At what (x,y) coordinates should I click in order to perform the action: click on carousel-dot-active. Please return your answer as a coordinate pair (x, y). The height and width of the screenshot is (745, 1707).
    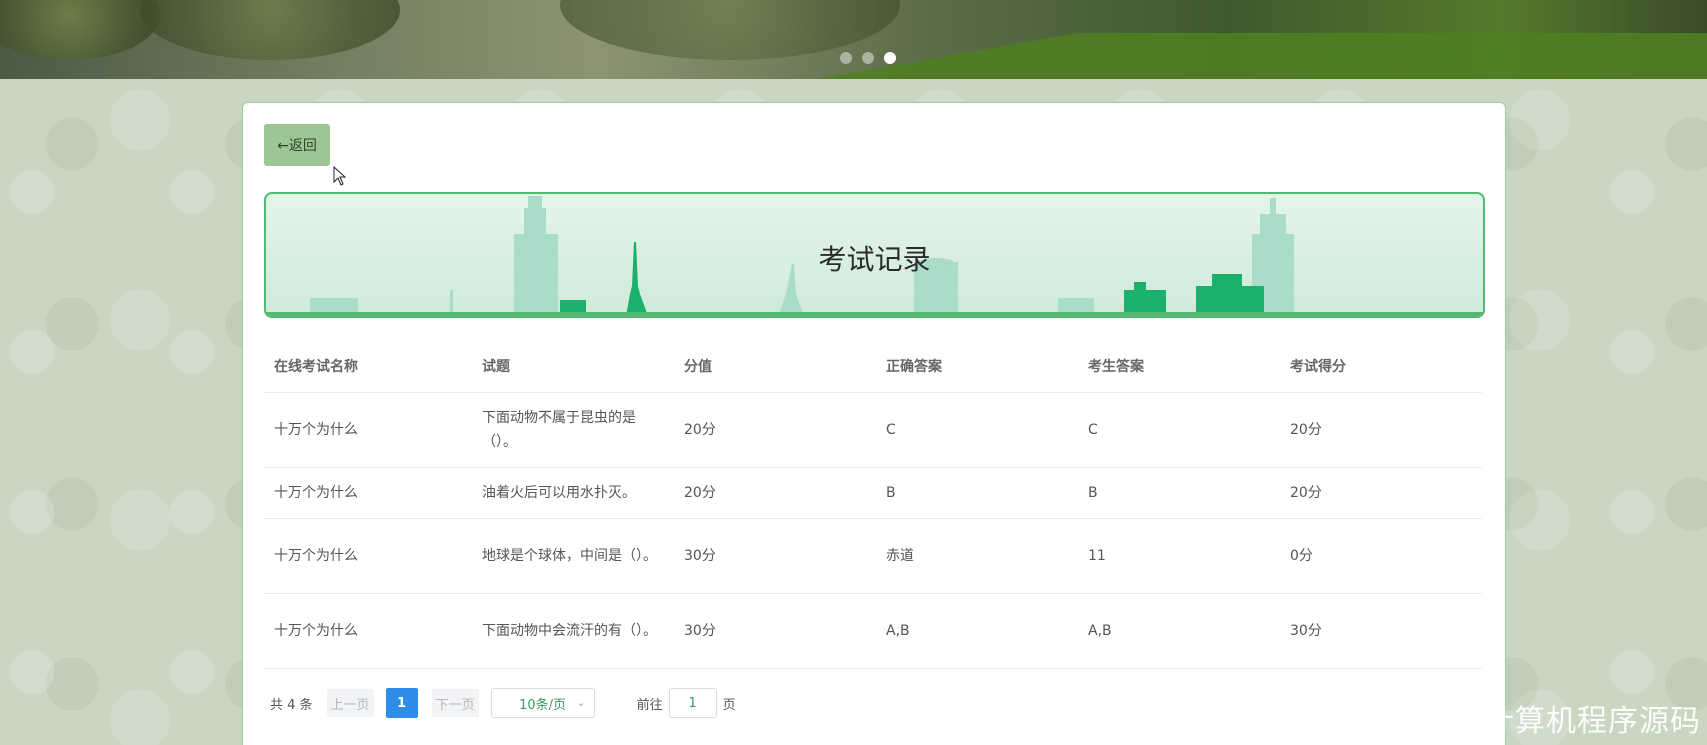
    Looking at the image, I should click on (890, 58).